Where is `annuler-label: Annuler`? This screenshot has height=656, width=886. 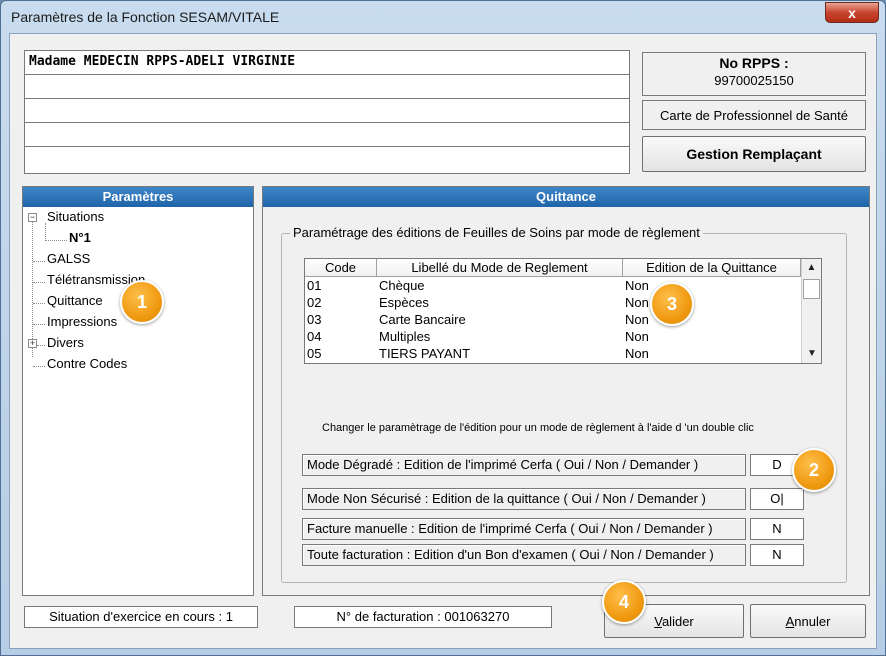 annuler-label: Annuler is located at coordinates (808, 621).